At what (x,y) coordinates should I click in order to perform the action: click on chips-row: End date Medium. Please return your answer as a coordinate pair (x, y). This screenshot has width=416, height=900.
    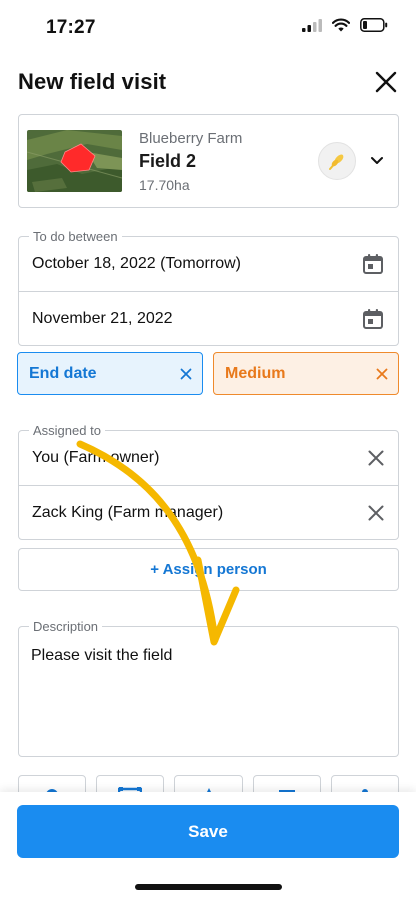
    Looking at the image, I should click on (208, 373).